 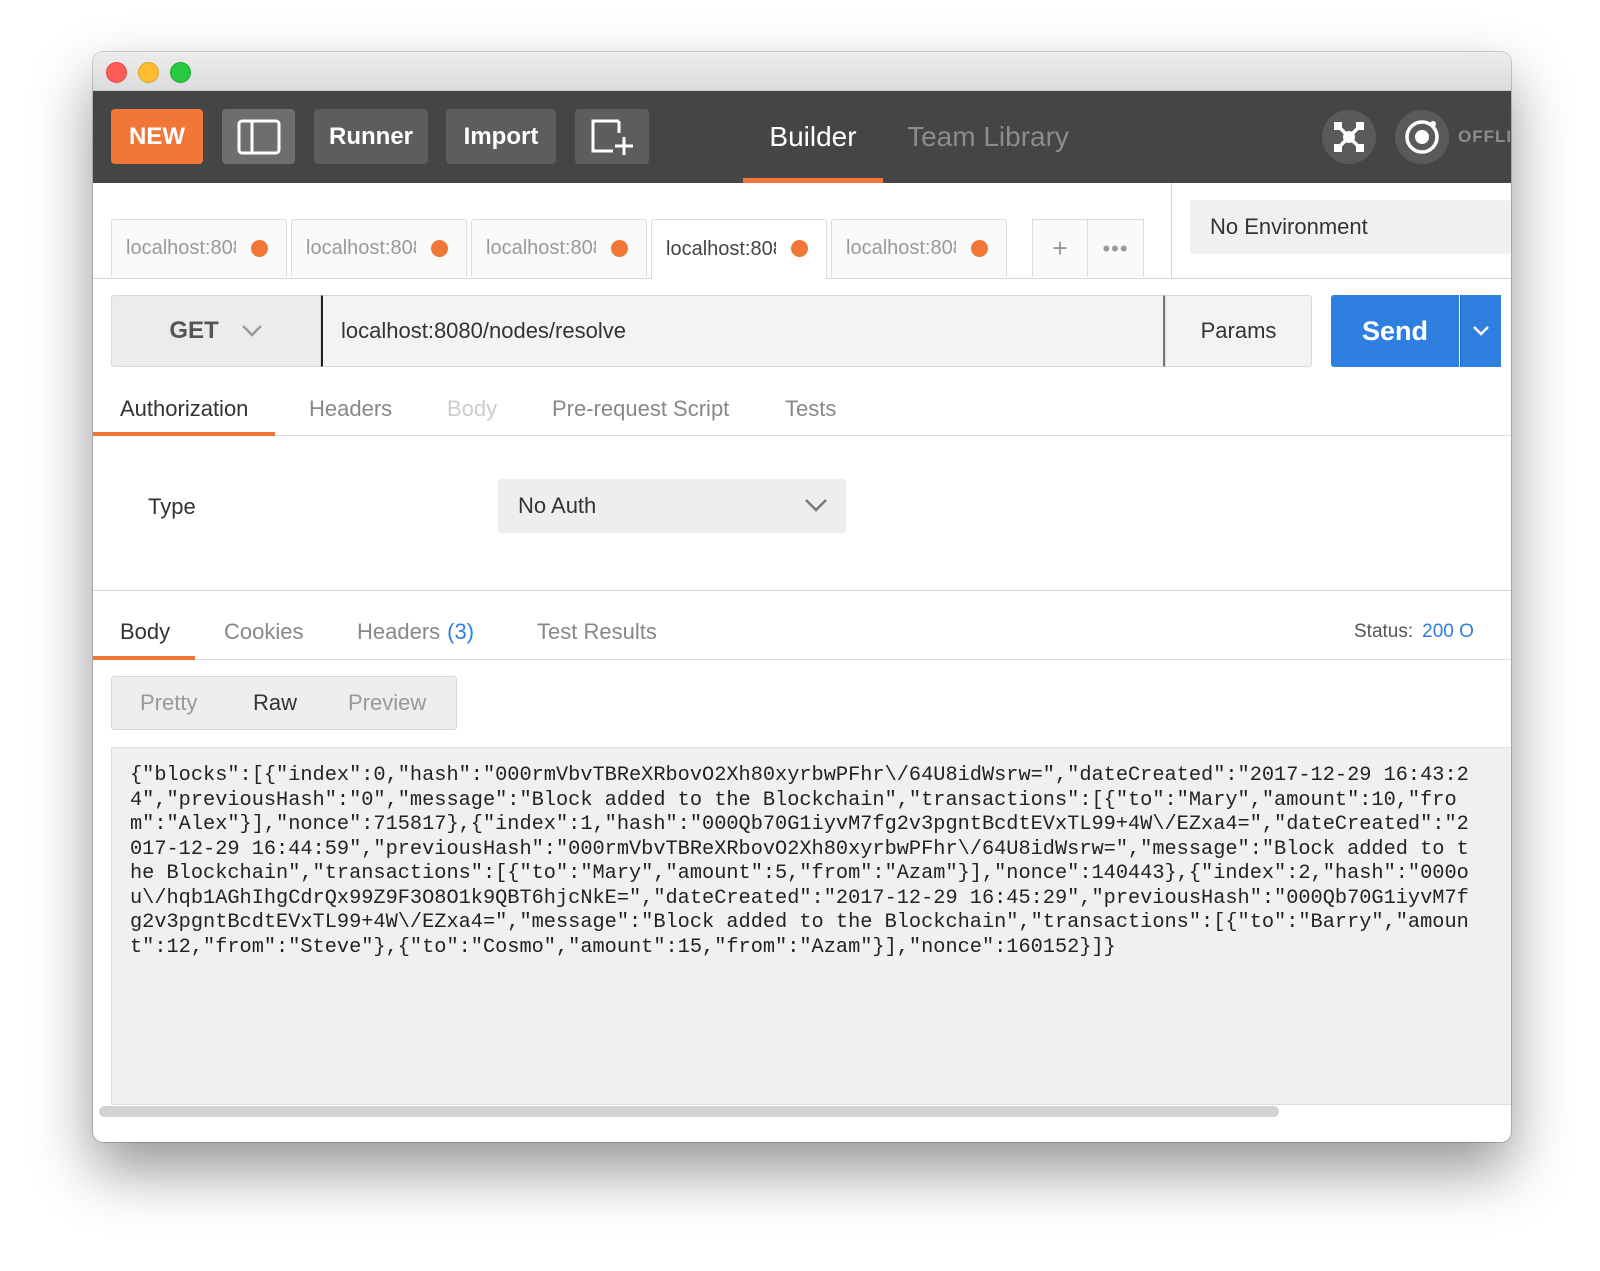 What do you see at coordinates (802, 590) in the screenshot?
I see `section-divider` at bounding box center [802, 590].